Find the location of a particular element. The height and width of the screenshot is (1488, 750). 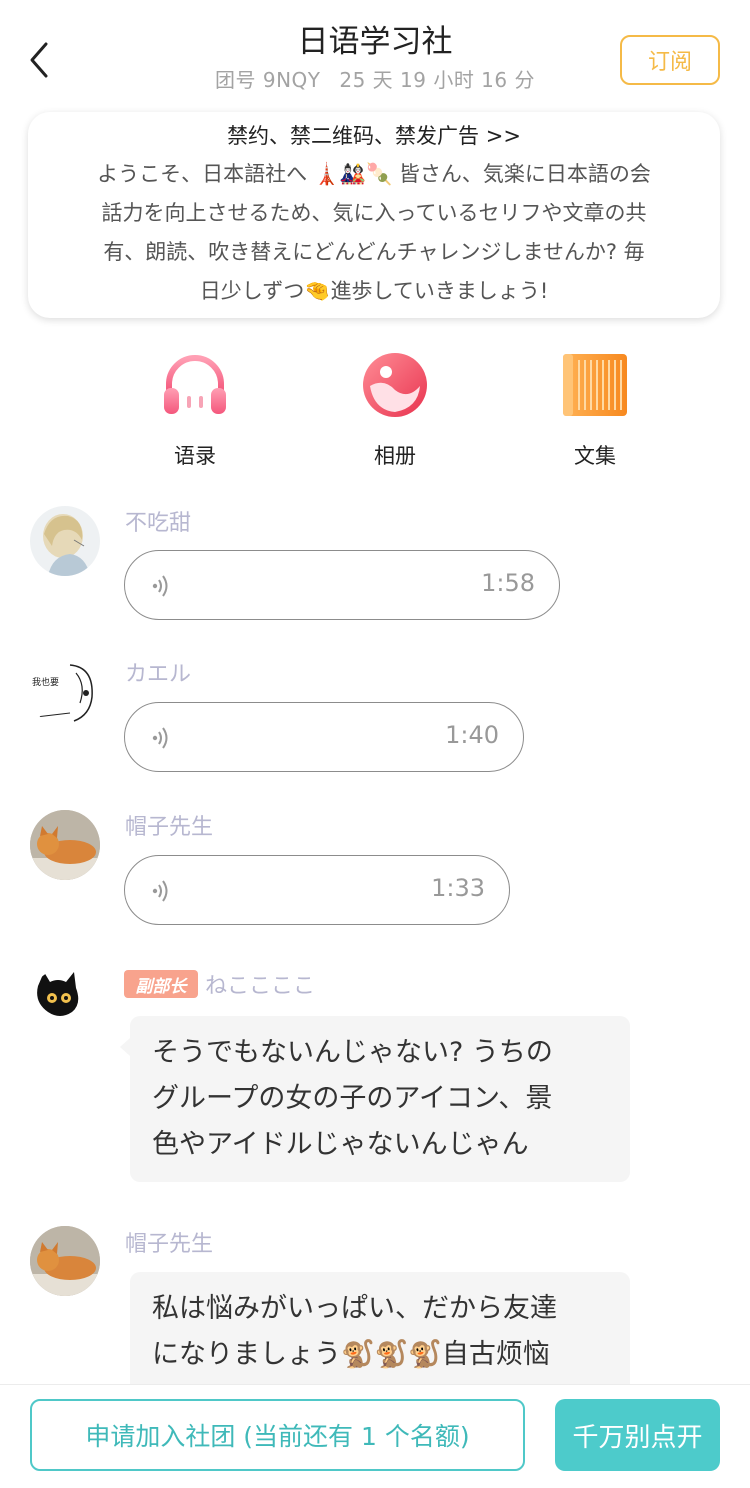

feature-collection: 文集 is located at coordinates (595, 410).